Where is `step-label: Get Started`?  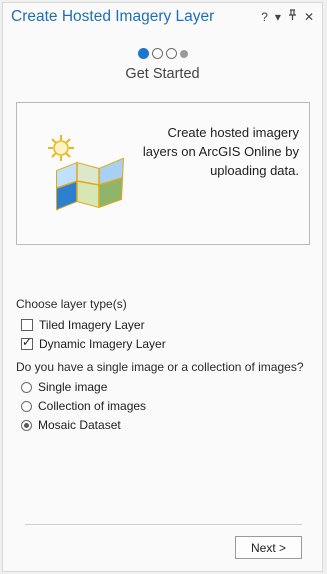 step-label: Get Started is located at coordinates (162, 74).